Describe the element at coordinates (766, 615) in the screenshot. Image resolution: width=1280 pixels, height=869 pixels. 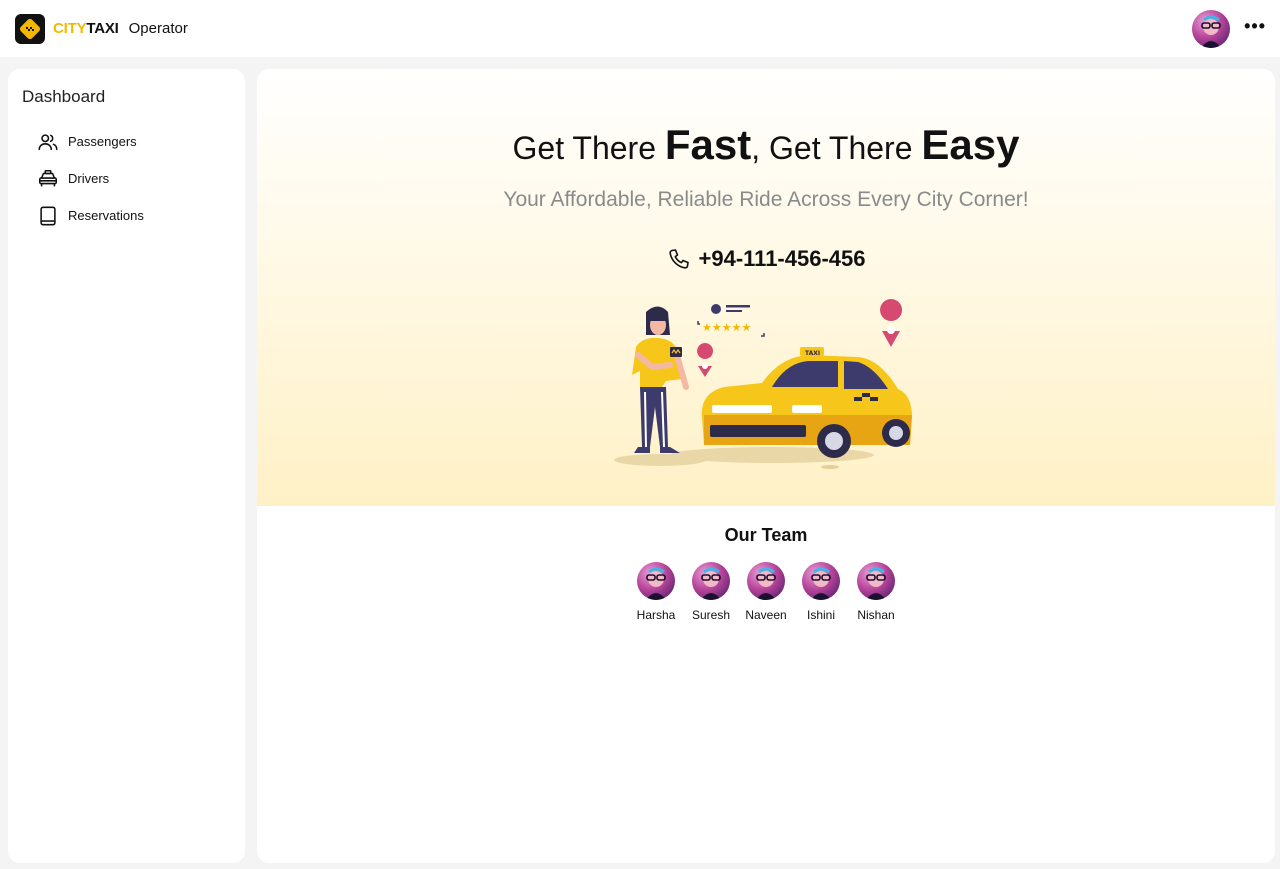
I see `member-name: Naveen` at that location.